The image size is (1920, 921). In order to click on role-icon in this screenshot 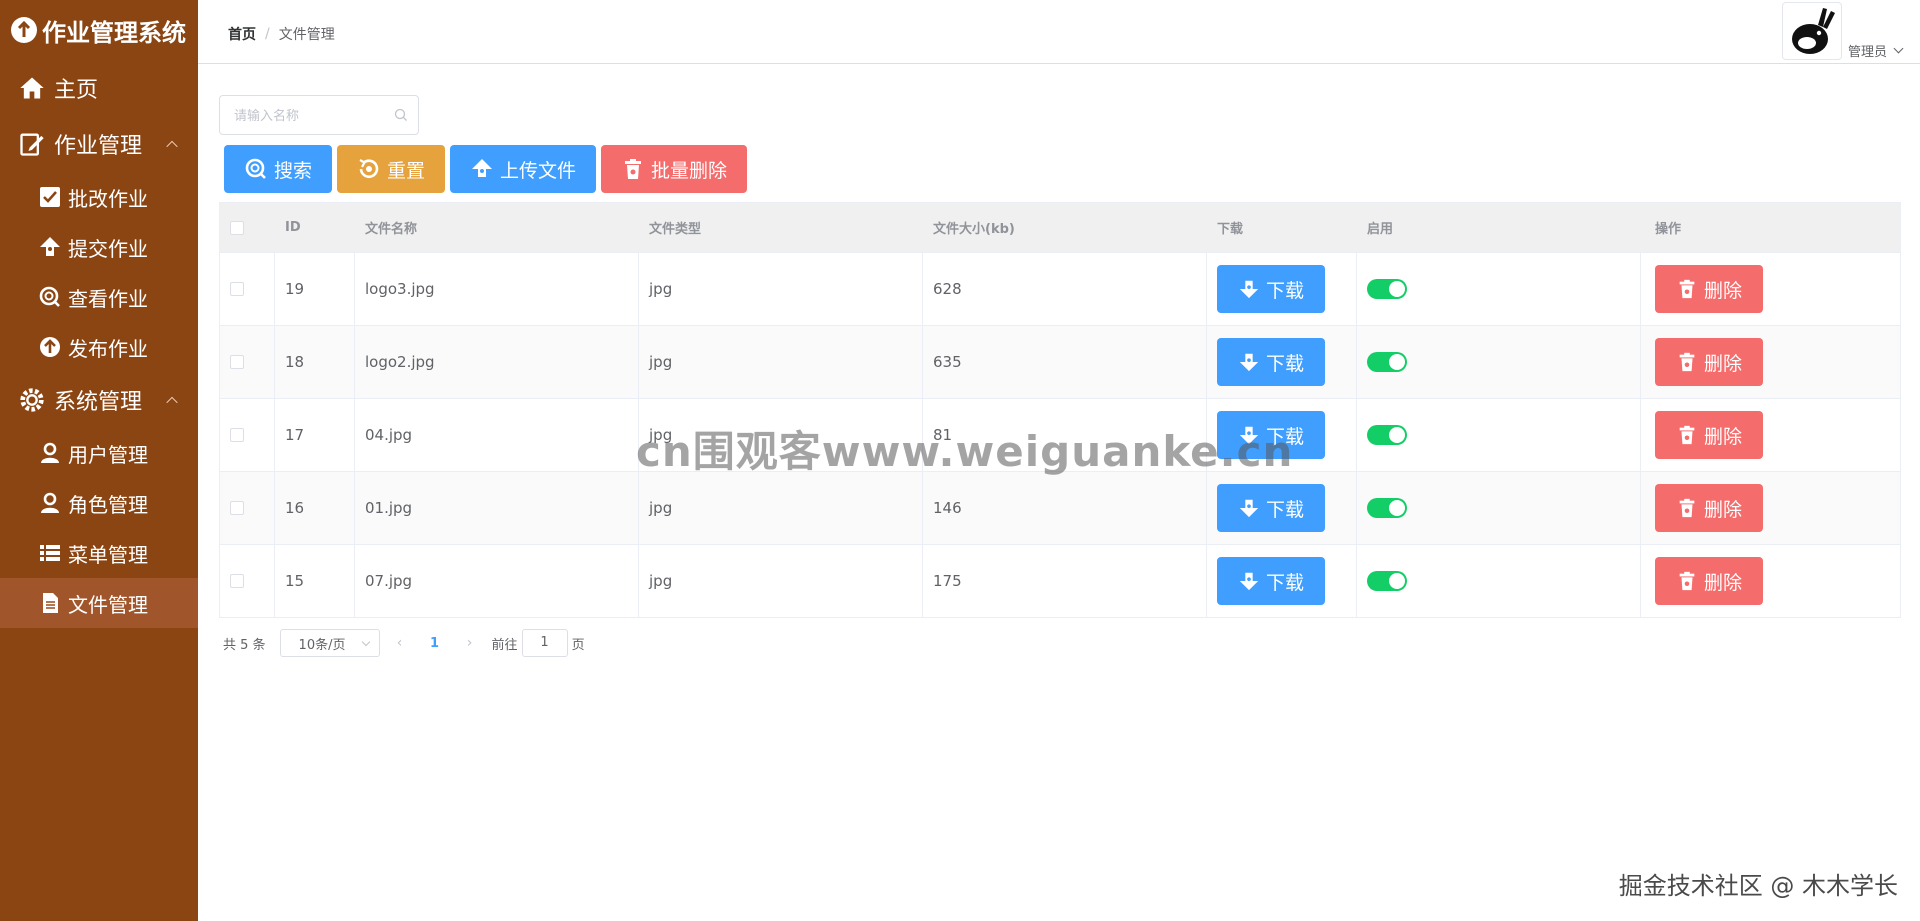, I will do `click(50, 503)`.